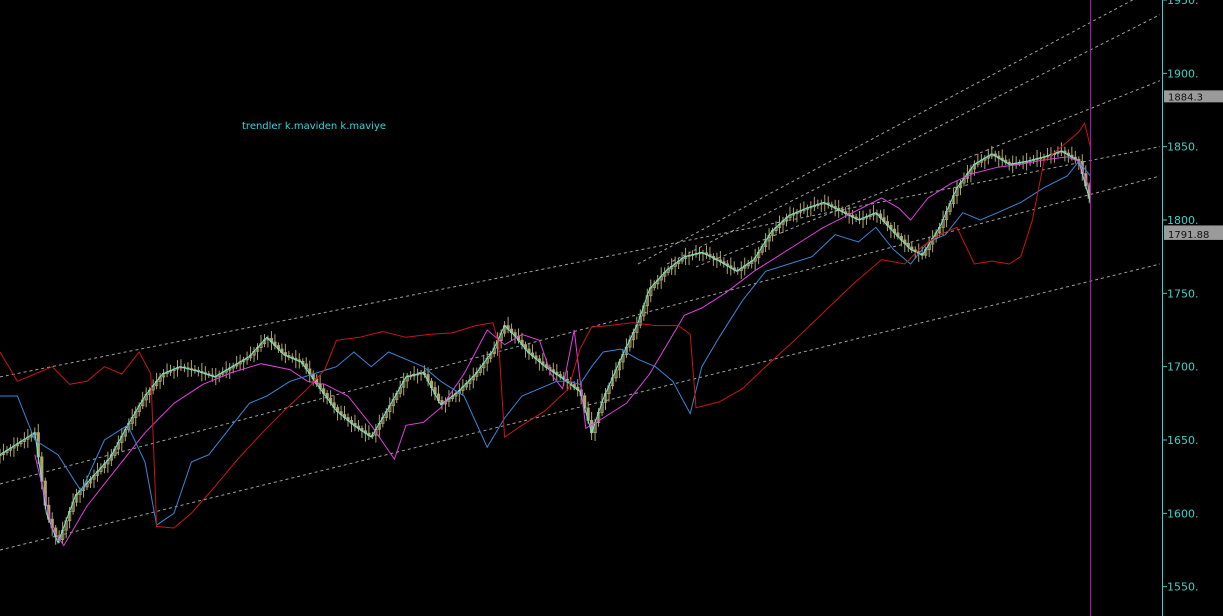 The image size is (1223, 616). Describe the element at coordinates (314, 126) in the screenshot. I see `chart-annotation: trendler k.maviden k.maviye` at that location.